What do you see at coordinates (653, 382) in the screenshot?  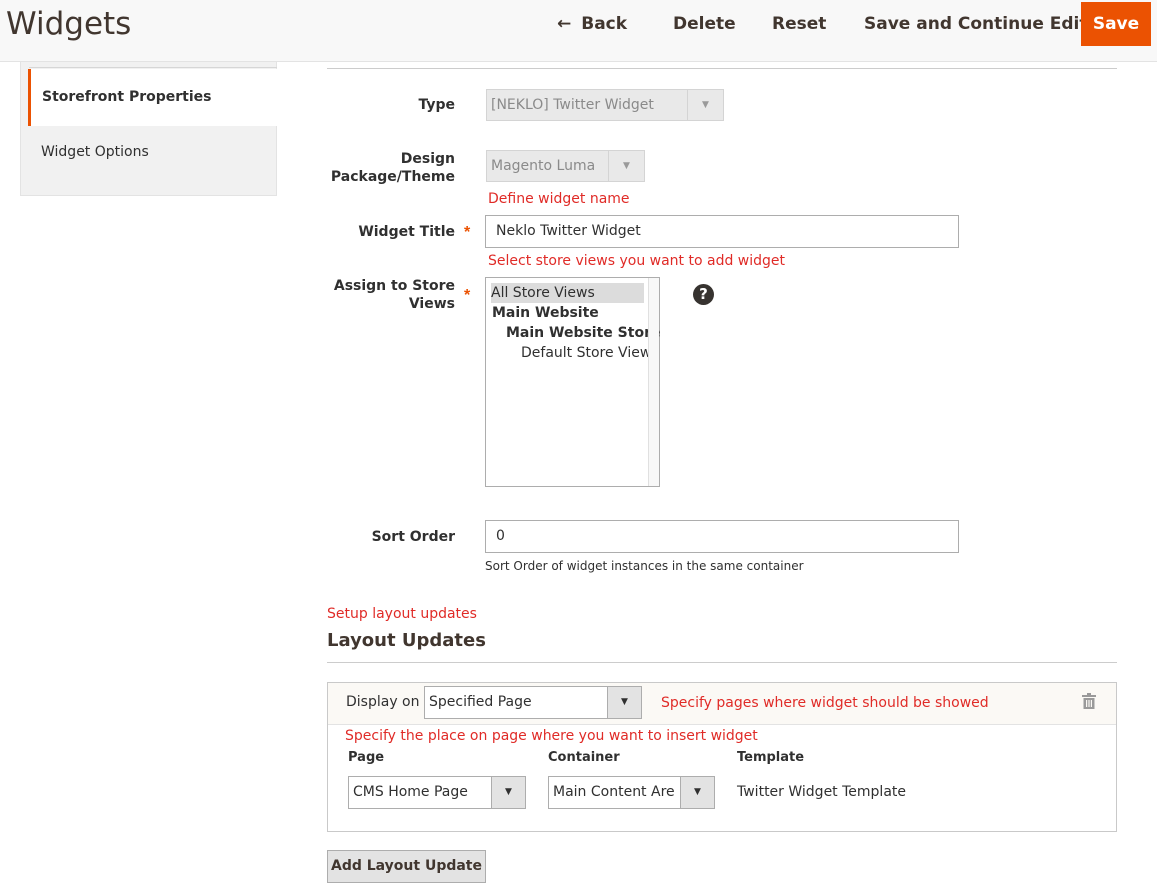 I see `scrollbar` at bounding box center [653, 382].